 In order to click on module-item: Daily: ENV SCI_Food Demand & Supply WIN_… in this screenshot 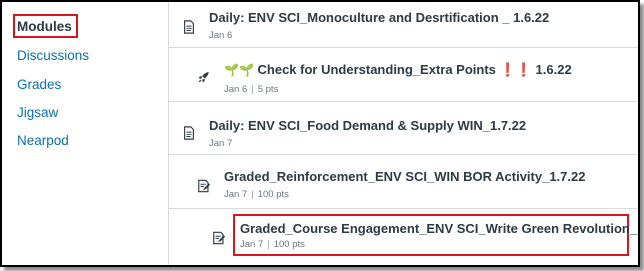, I will do `click(403, 128)`.